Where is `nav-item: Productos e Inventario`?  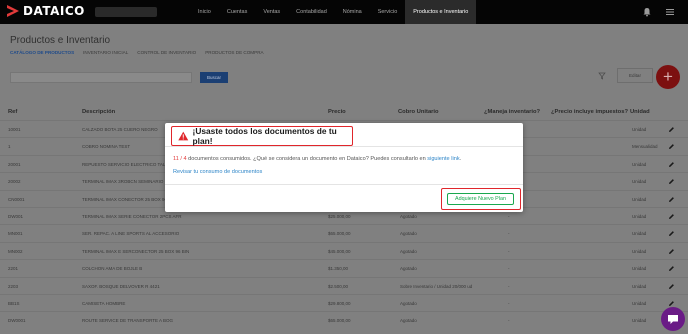
nav-item: Productos e Inventario is located at coordinates (441, 12).